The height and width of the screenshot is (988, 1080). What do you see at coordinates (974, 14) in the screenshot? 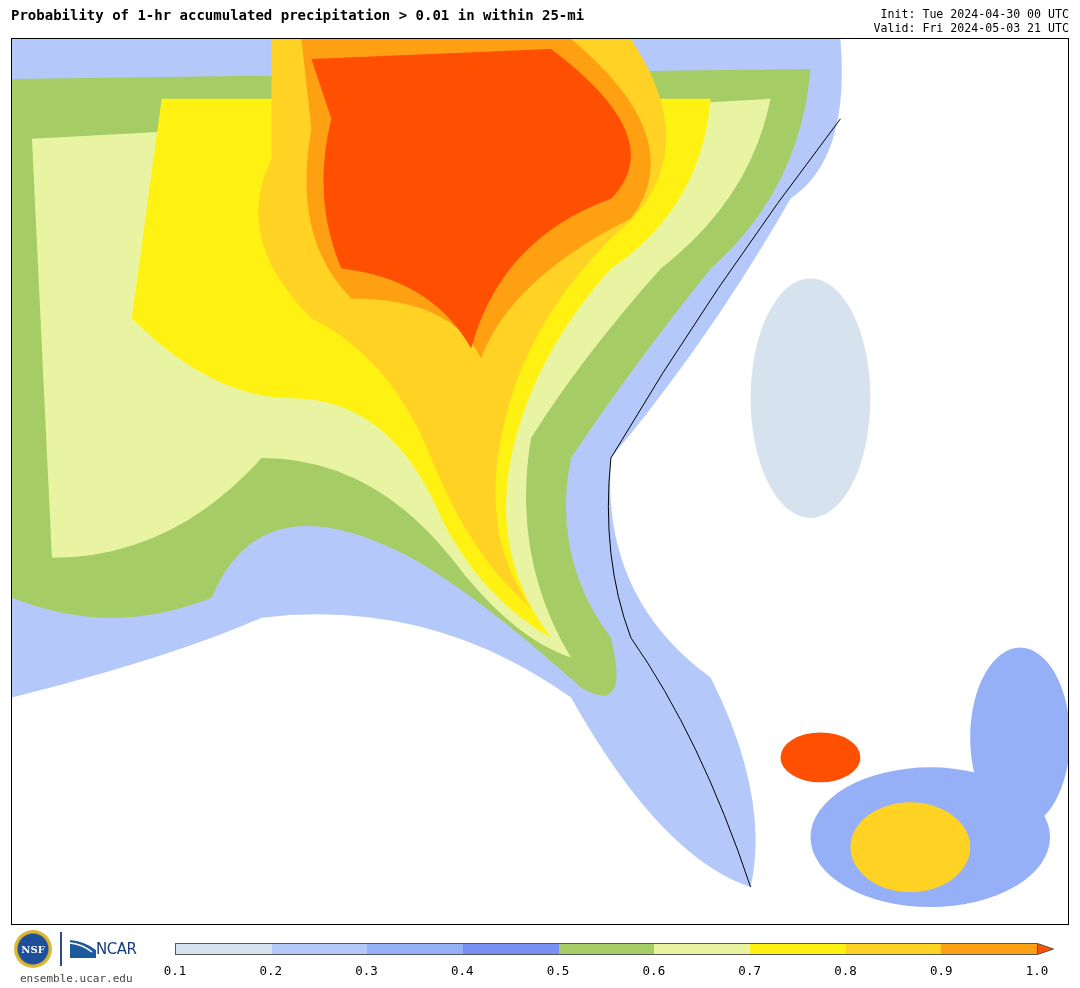
I see `init-time: Init: Tue 2024-04-30 00 UTC` at bounding box center [974, 14].